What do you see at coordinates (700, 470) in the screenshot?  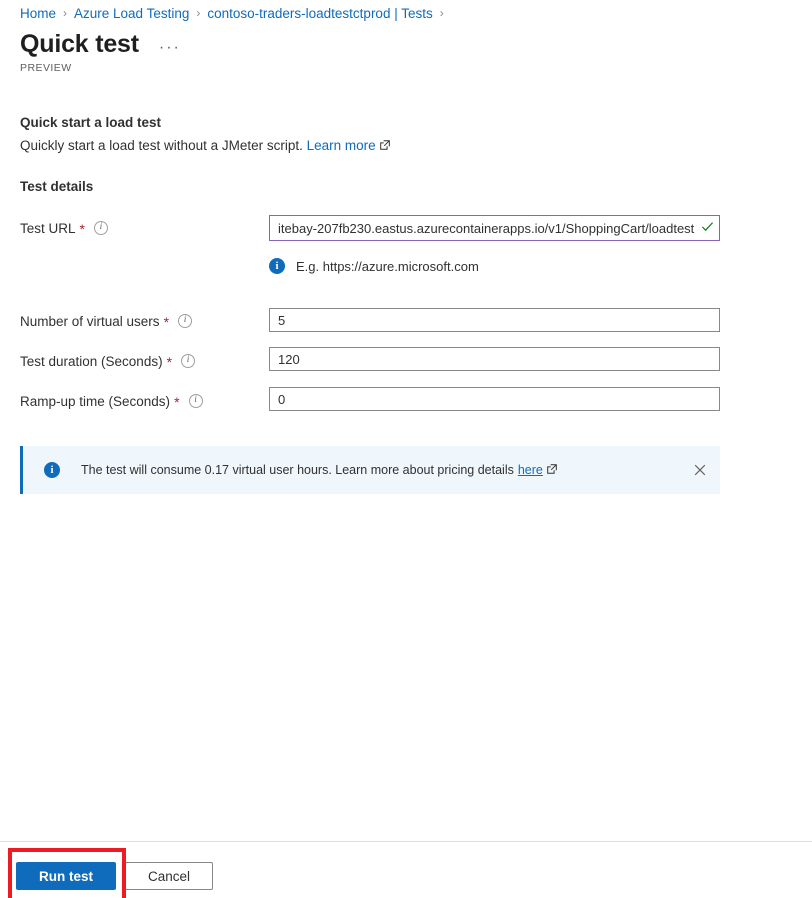 I see `close-icon` at bounding box center [700, 470].